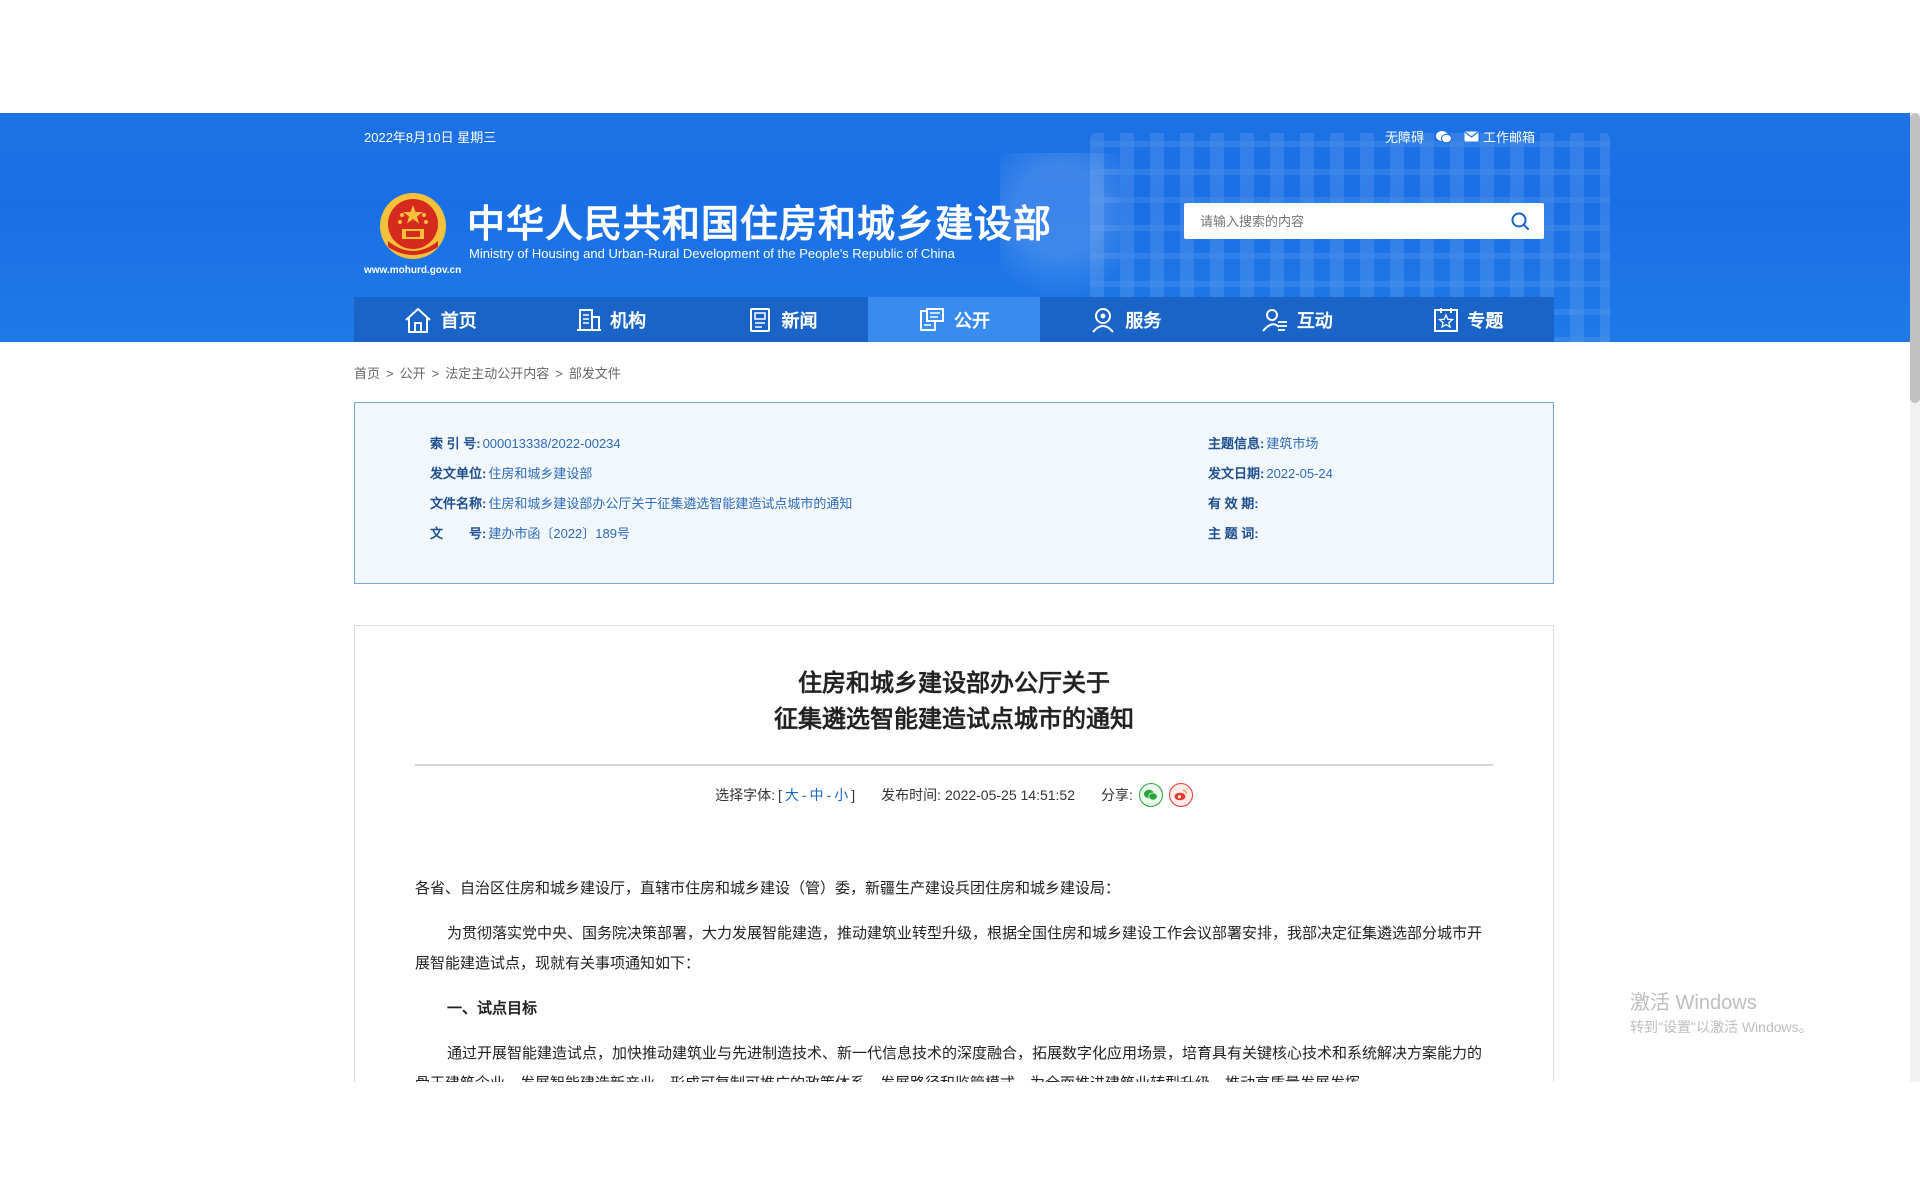 This screenshot has height=1188, width=1920. Describe the element at coordinates (1233, 533) in the screenshot. I see `info-keywords: 主 题 词:` at that location.